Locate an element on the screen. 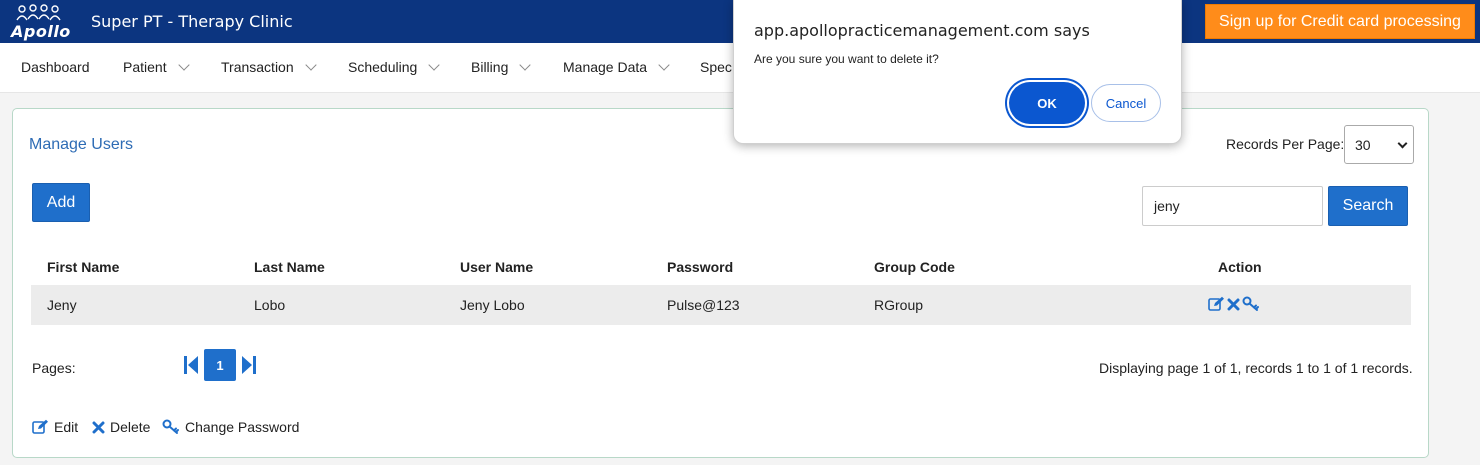 The width and height of the screenshot is (1480, 465). table-row: Jeny Lobo Jeny Lobo Pulse@123 RGroup is located at coordinates (721, 305).